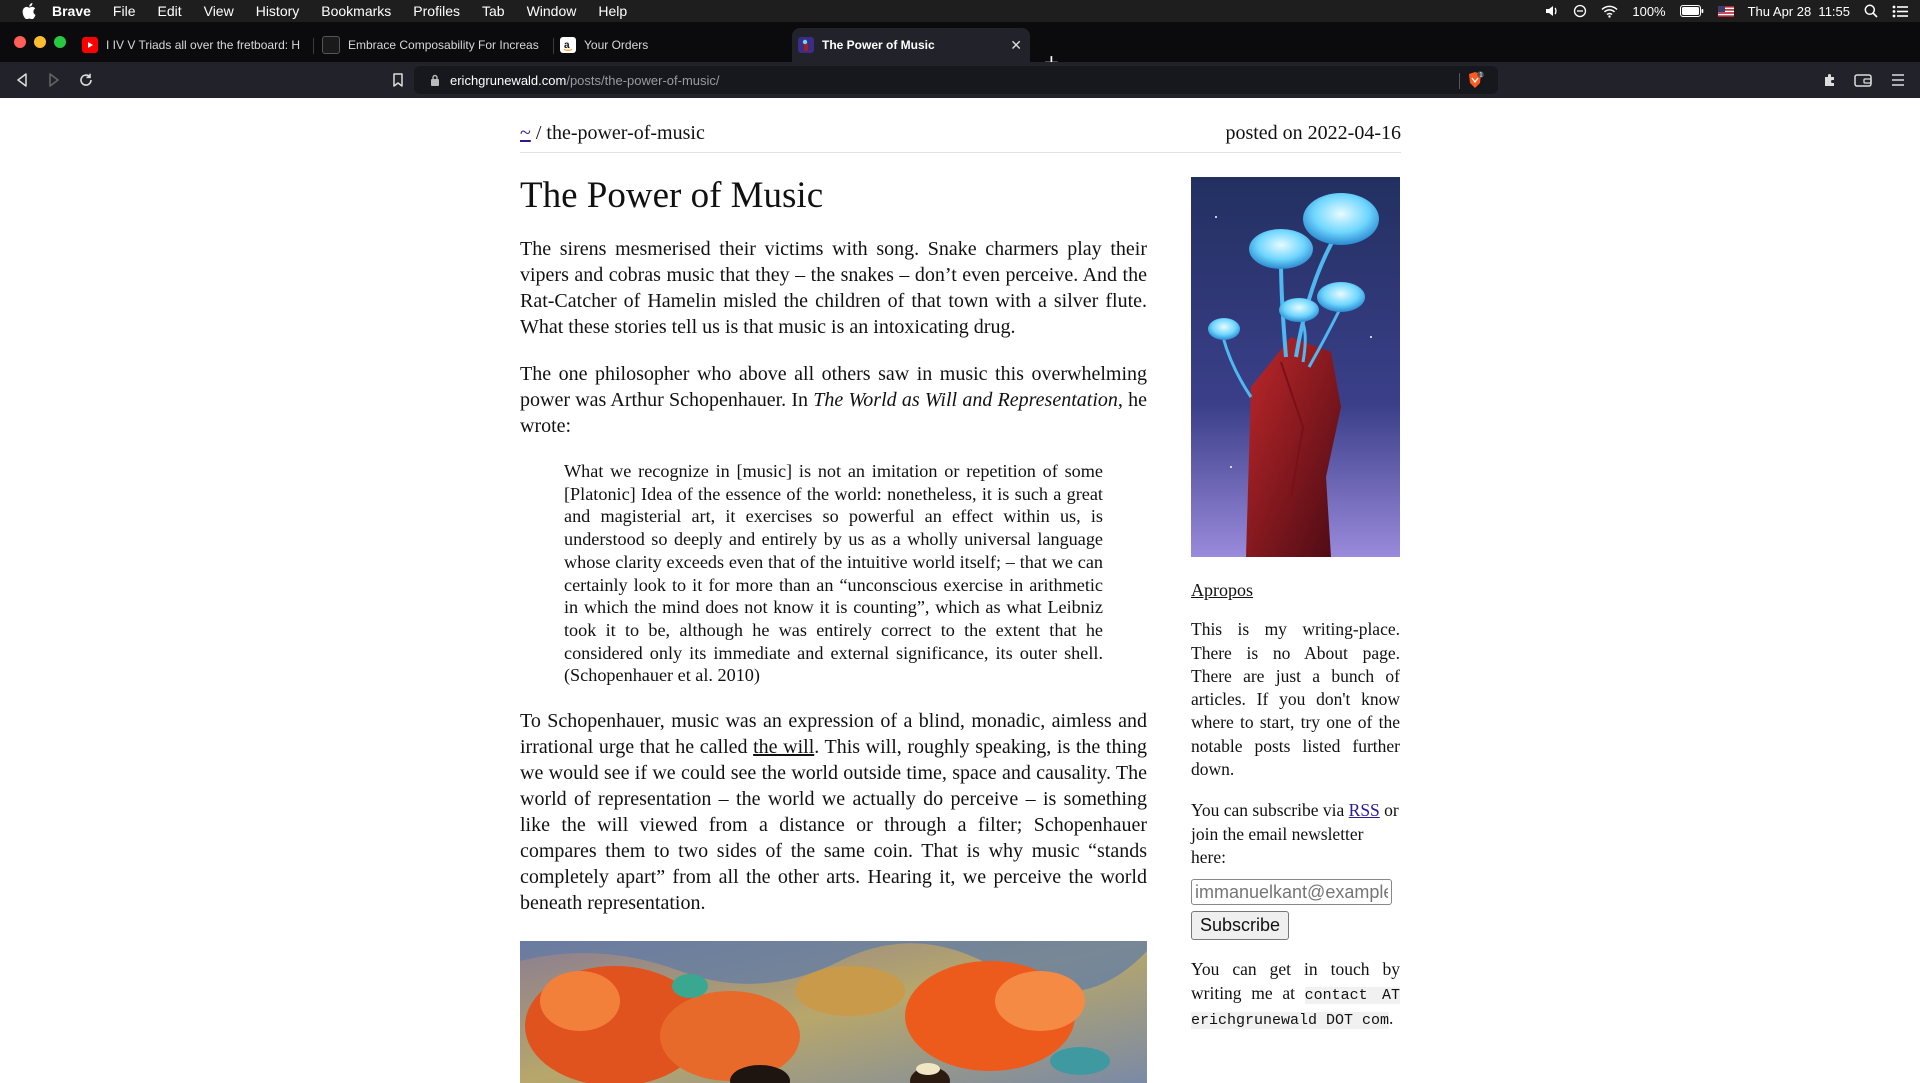 This screenshot has width=1920, height=1083. Describe the element at coordinates (833, 1012) in the screenshot. I see `article-painting-image` at that location.